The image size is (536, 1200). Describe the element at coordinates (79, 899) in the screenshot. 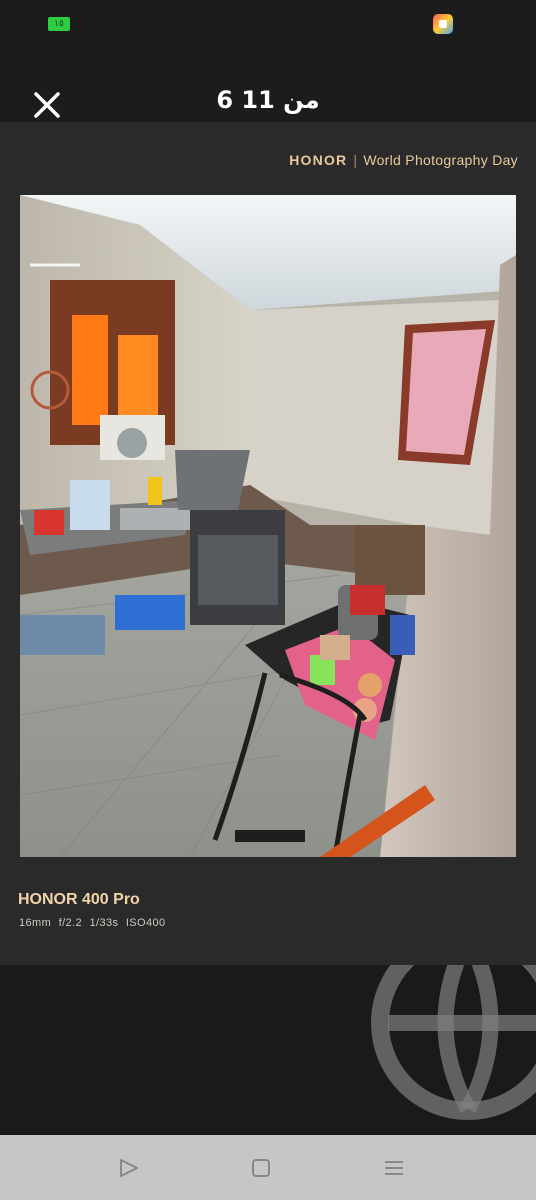

I see `camera-model: HONOR 400 Pro` at that location.